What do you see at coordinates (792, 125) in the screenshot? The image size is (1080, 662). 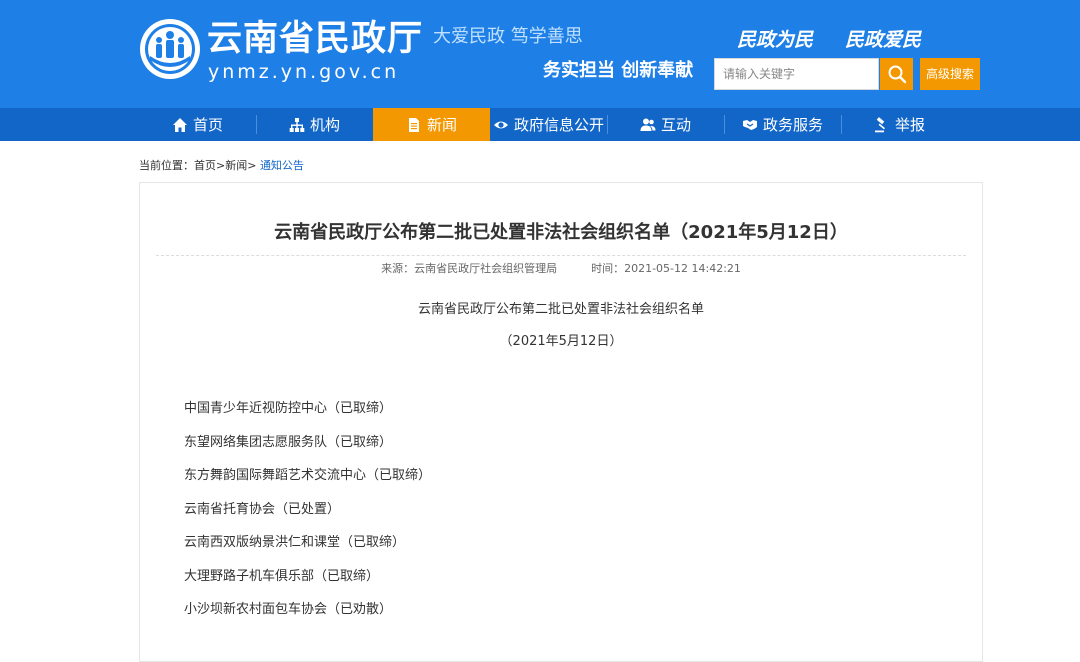 I see `nav-item-label: 政务服务` at bounding box center [792, 125].